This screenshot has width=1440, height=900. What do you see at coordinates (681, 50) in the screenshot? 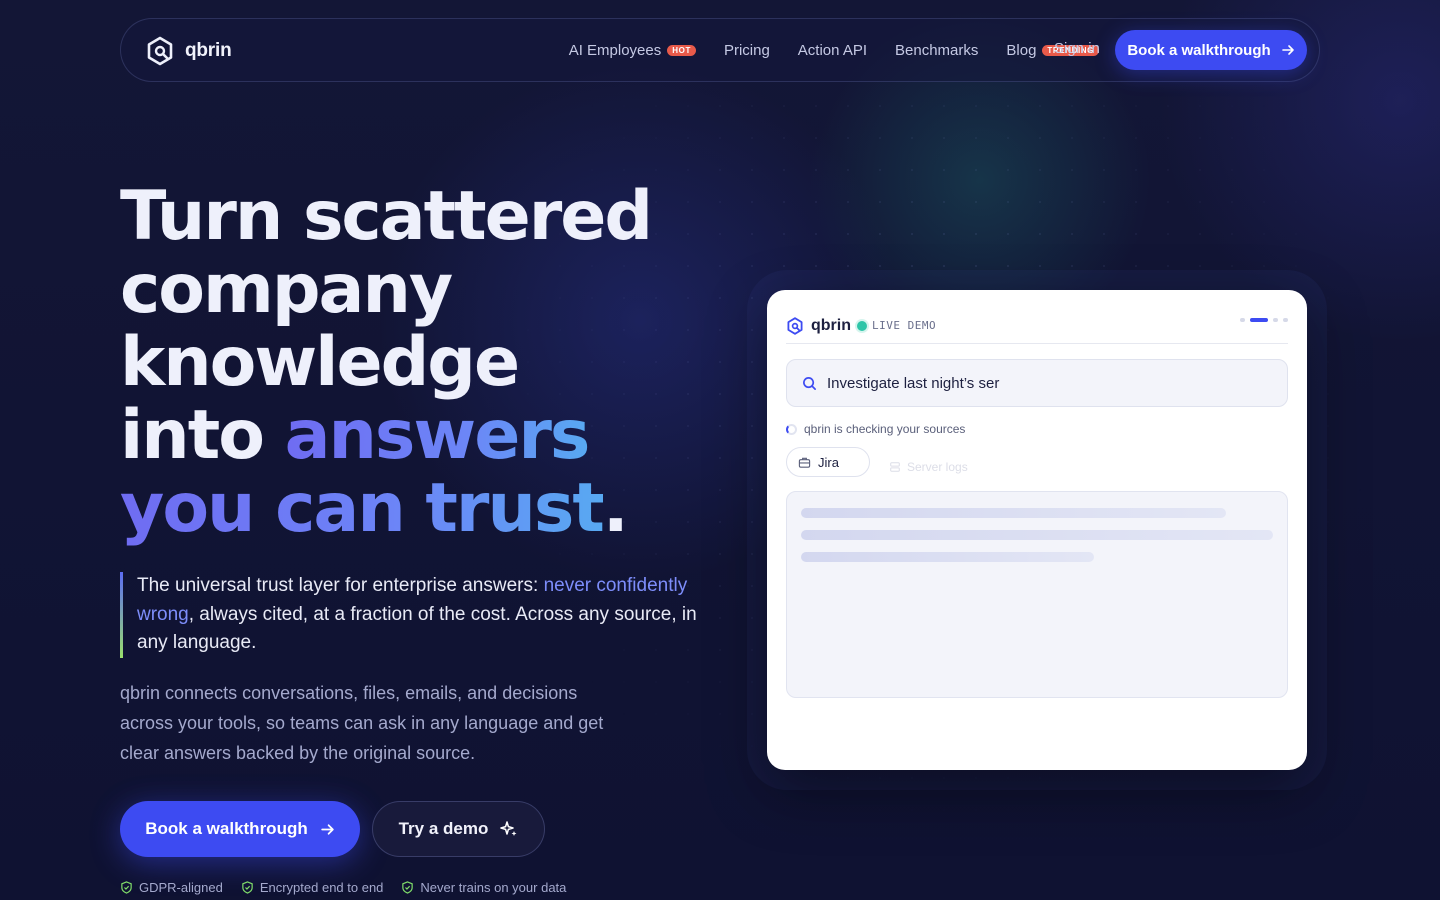
I see `hot-badge: HOT` at bounding box center [681, 50].